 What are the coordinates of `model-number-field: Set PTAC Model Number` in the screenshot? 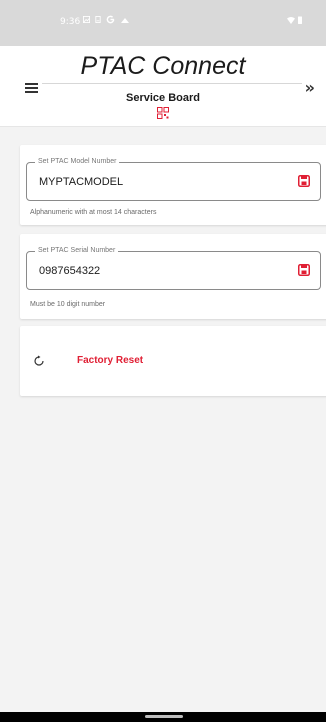 It's located at (173, 179).